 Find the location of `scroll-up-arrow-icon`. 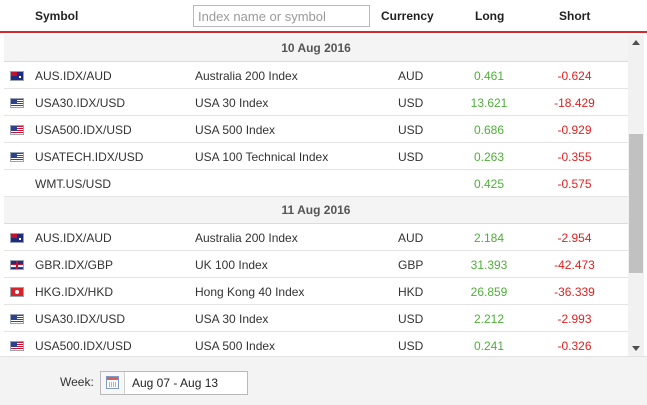

scroll-up-arrow-icon is located at coordinates (636, 43).